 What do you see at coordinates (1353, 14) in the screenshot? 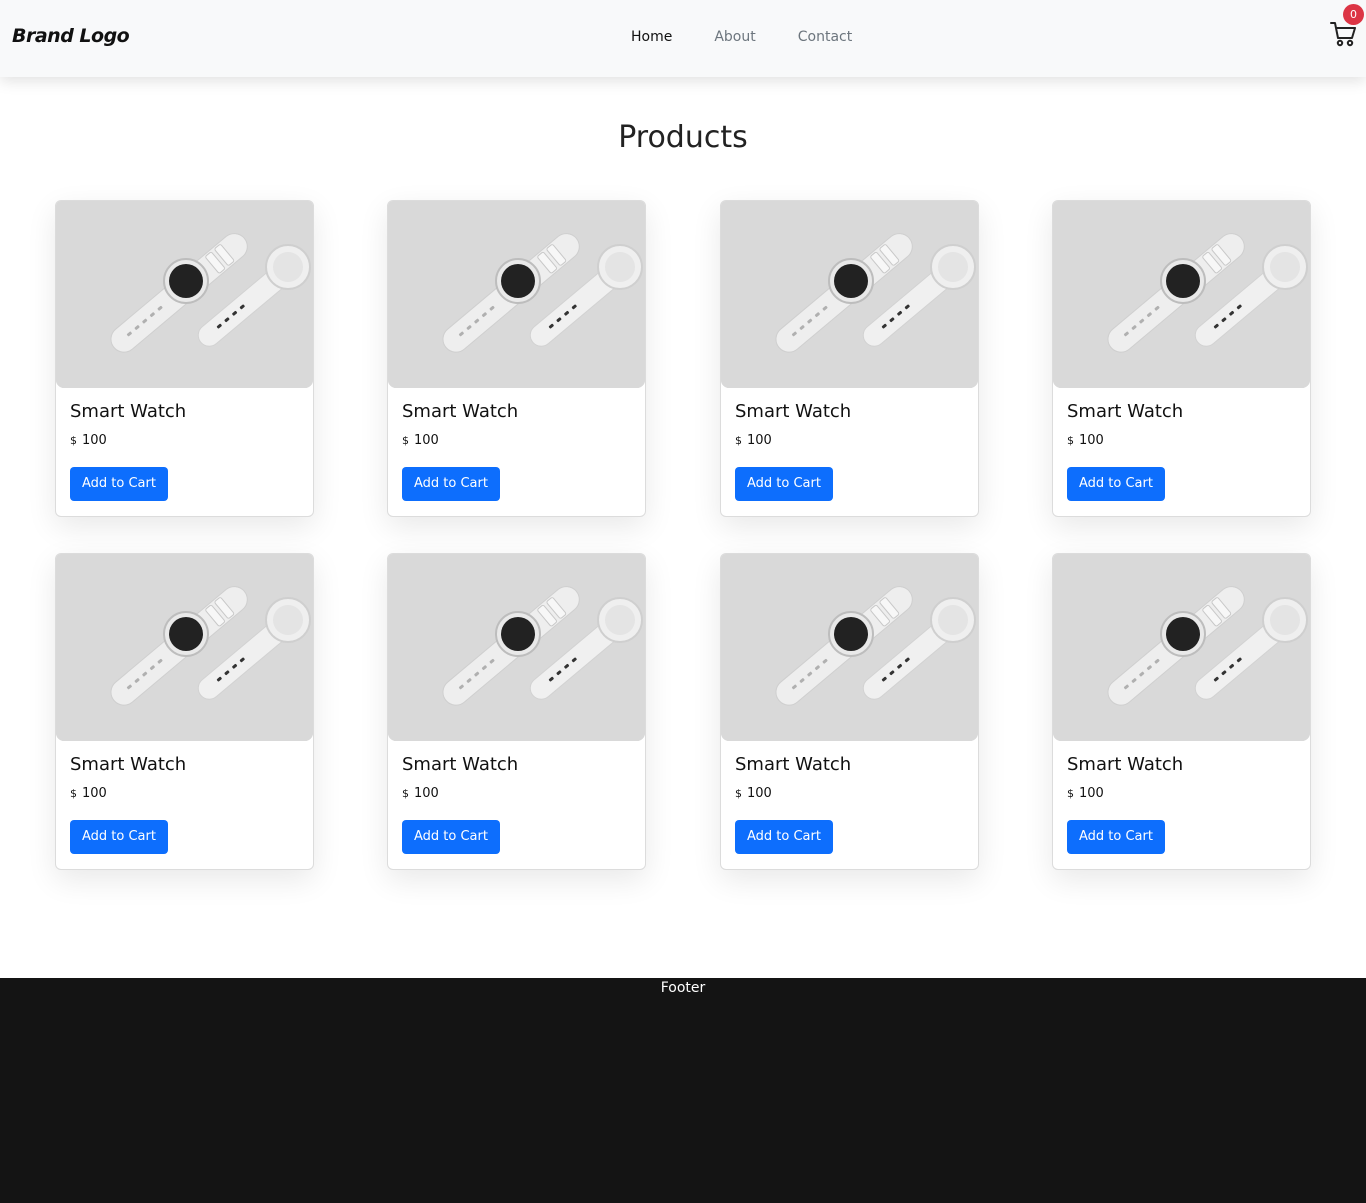
I see `cart-count-badge: 0` at bounding box center [1353, 14].